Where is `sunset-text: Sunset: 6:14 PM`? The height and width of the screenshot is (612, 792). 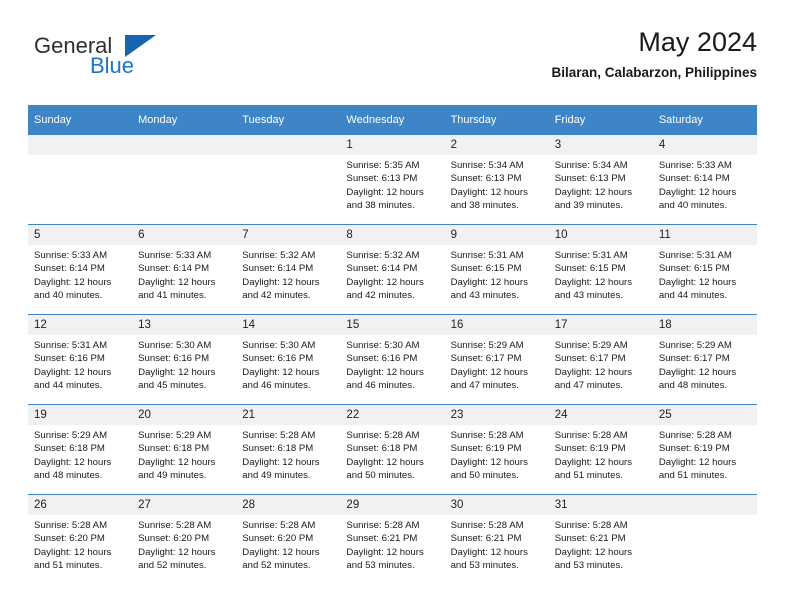
sunset-text: Sunset: 6:14 PM is located at coordinates (69, 269).